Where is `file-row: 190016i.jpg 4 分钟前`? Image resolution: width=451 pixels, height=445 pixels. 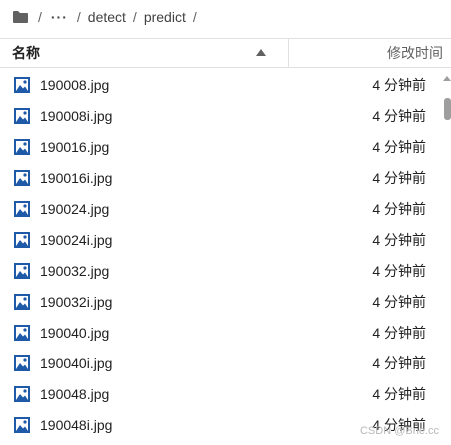 file-row: 190016i.jpg 4 分钟前 is located at coordinates (220, 178).